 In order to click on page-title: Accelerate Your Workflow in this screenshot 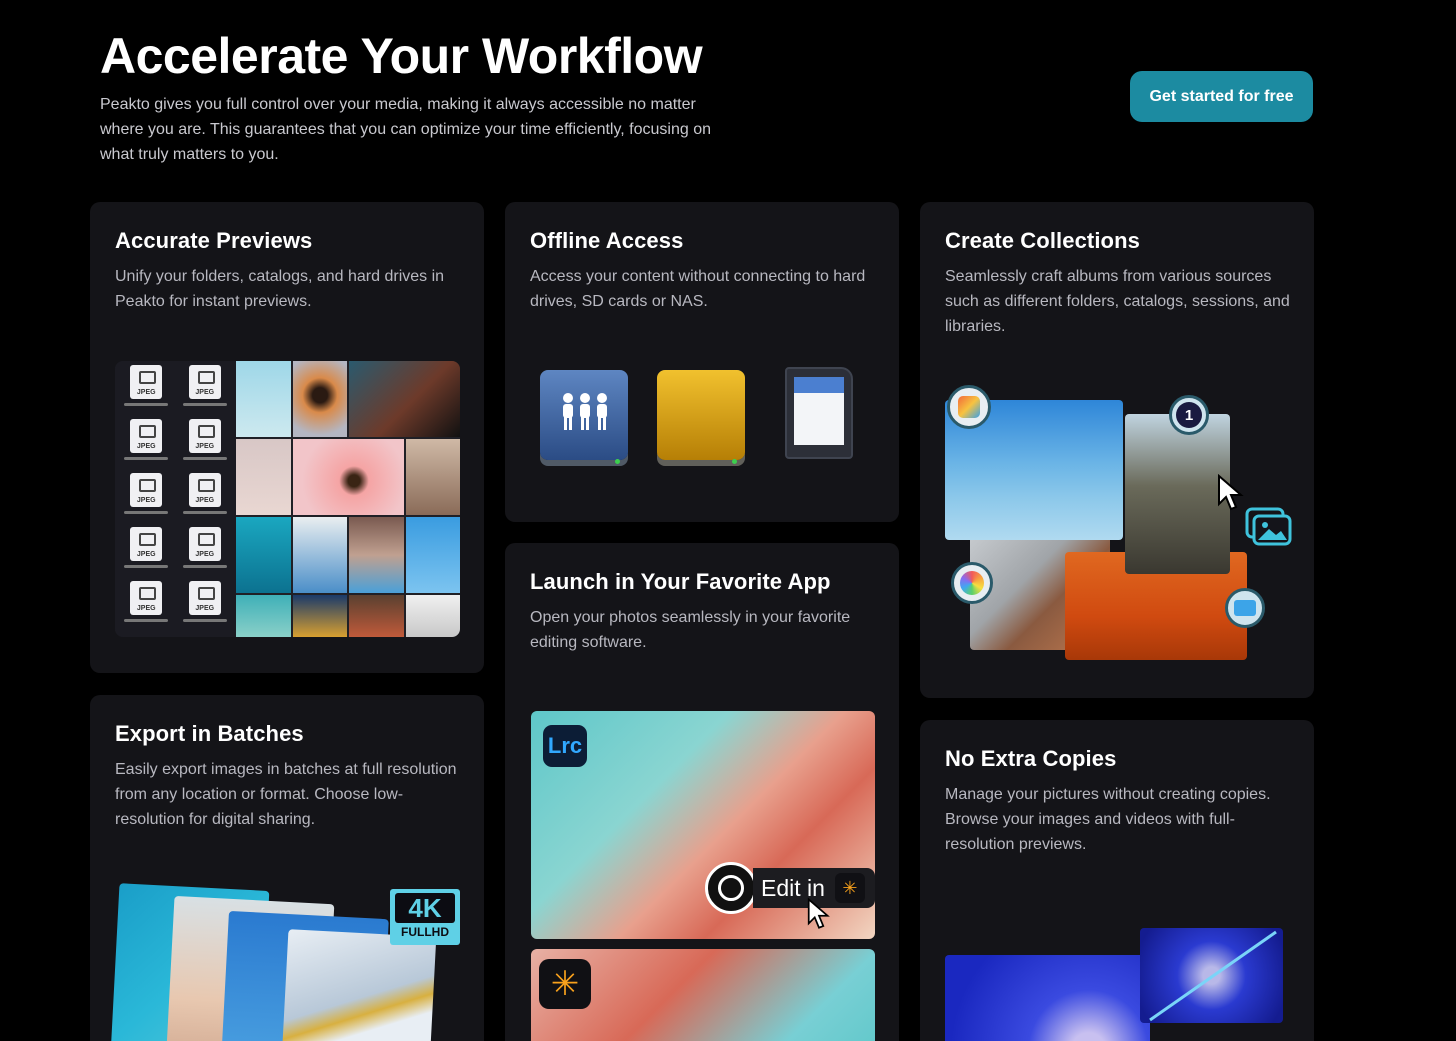, I will do `click(401, 56)`.